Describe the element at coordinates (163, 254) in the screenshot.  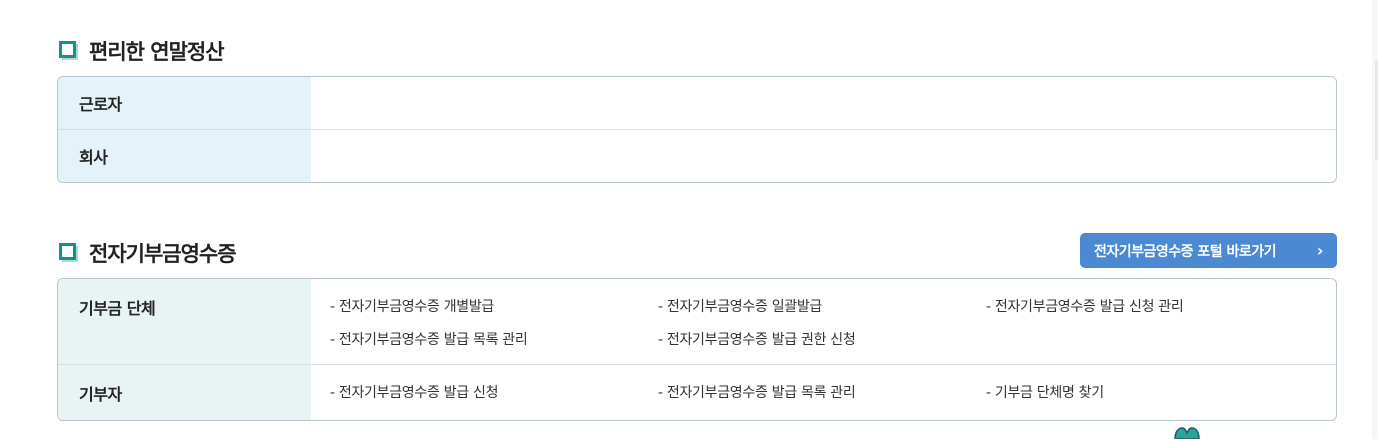
I see `section-title-text: 전자기부금영수증` at that location.